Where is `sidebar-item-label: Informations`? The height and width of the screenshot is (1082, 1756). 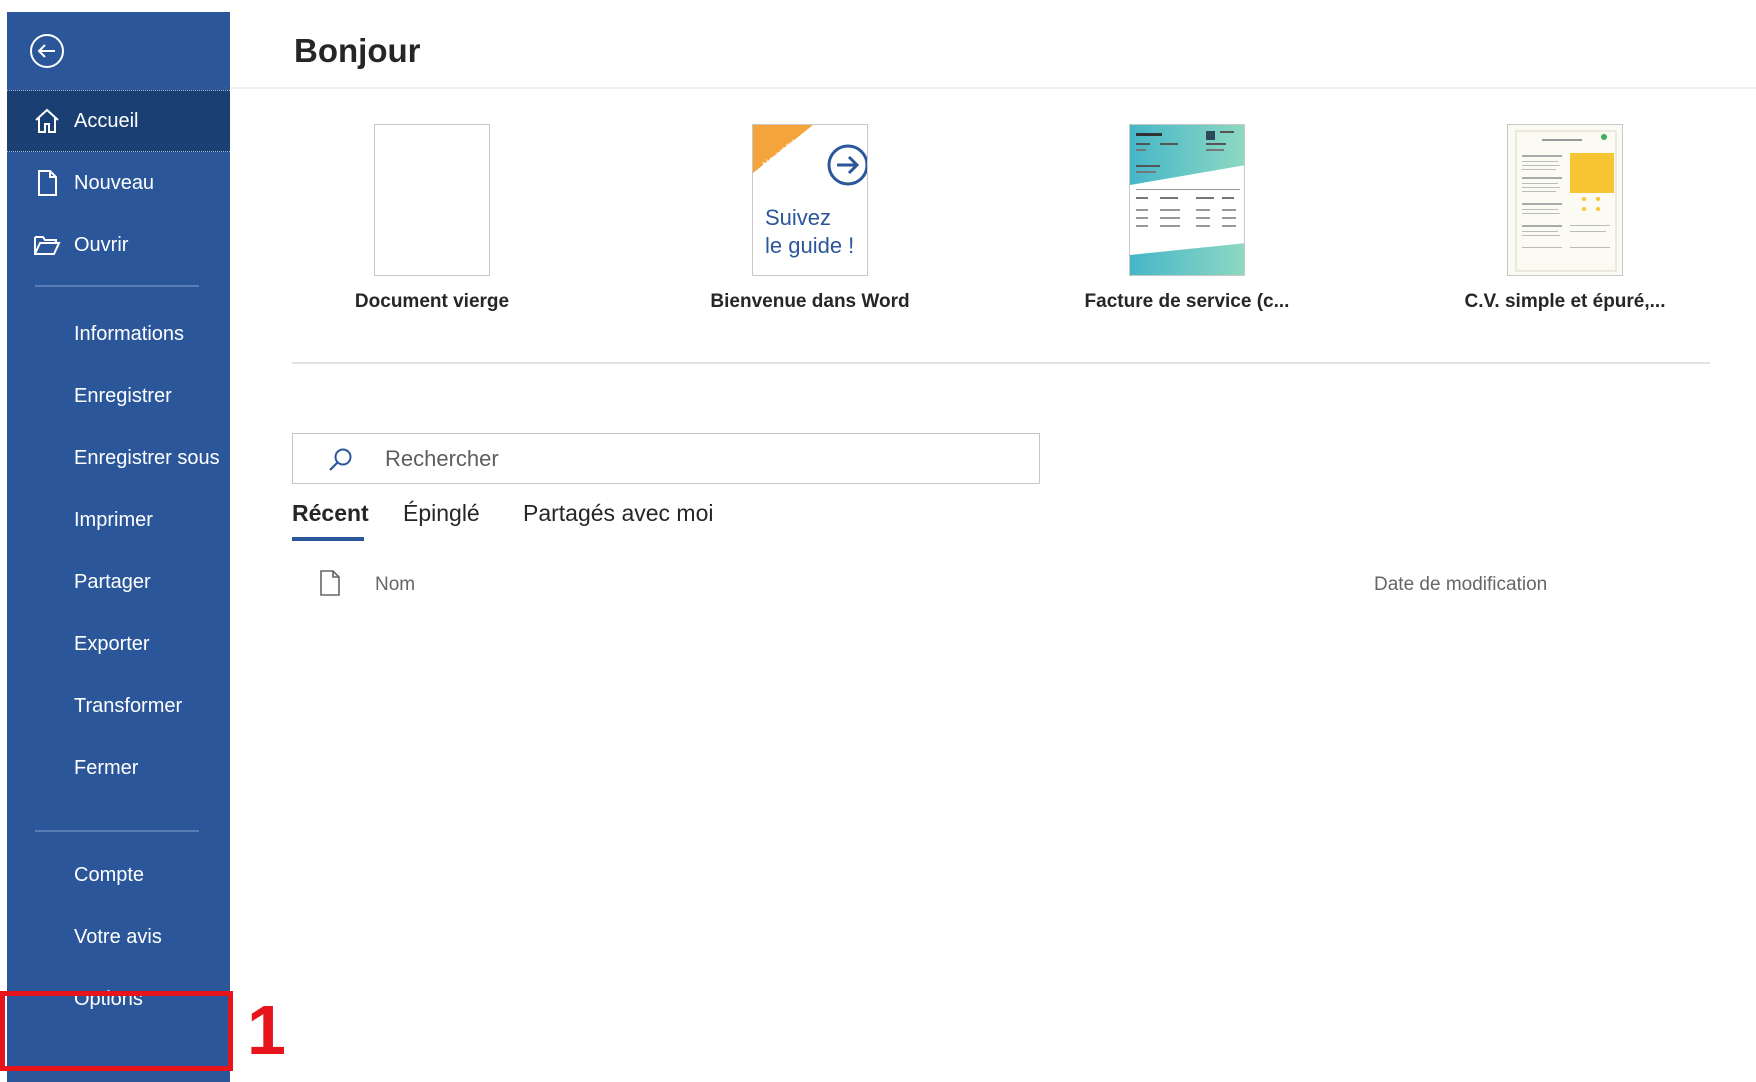
sidebar-item-label: Informations is located at coordinates (129, 333).